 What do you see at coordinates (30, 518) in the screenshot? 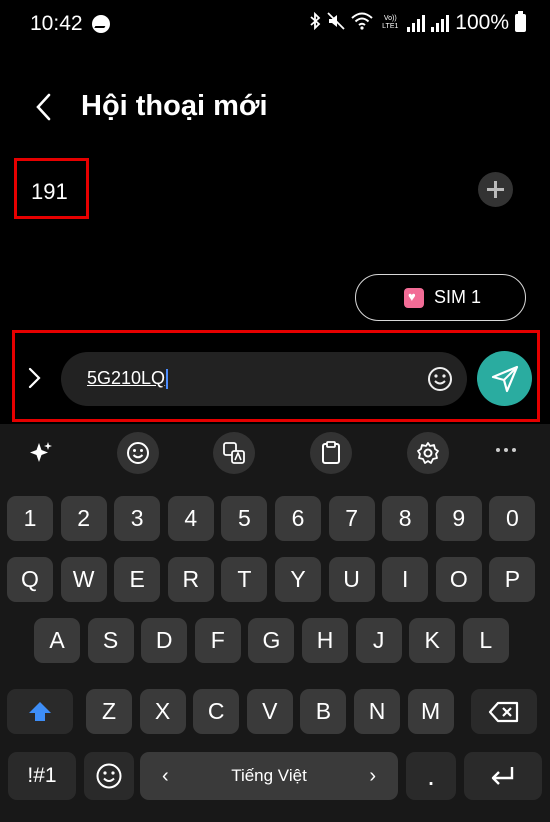
I see `key-1: 1` at bounding box center [30, 518].